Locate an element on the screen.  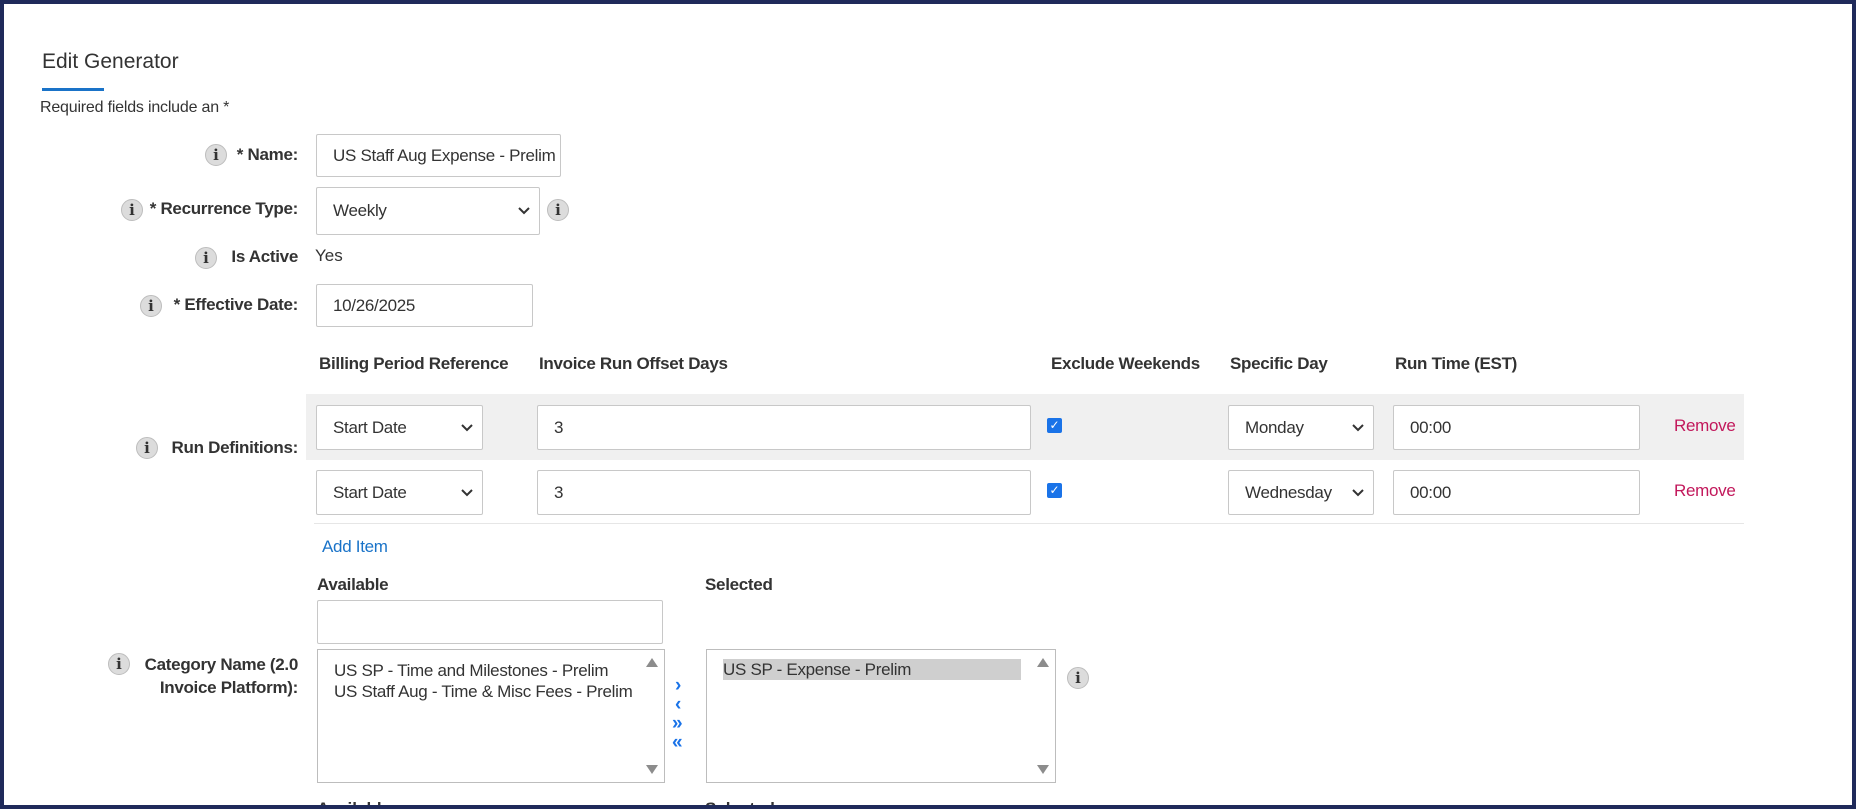
move-right-button: › is located at coordinates (678, 685).